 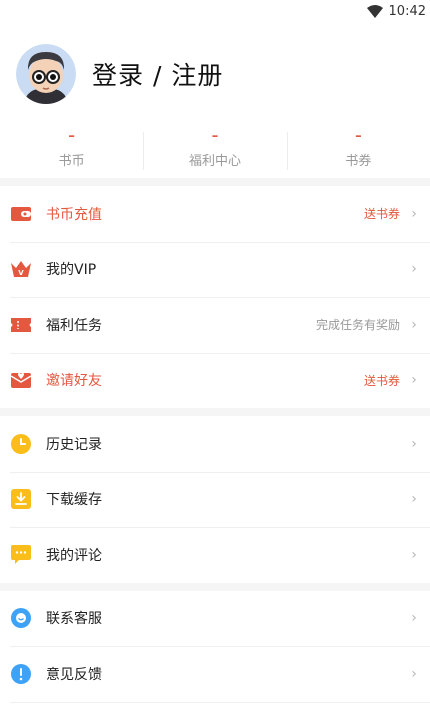 I want to click on stat-welfare-center: – 福利中心, so click(x=214, y=152).